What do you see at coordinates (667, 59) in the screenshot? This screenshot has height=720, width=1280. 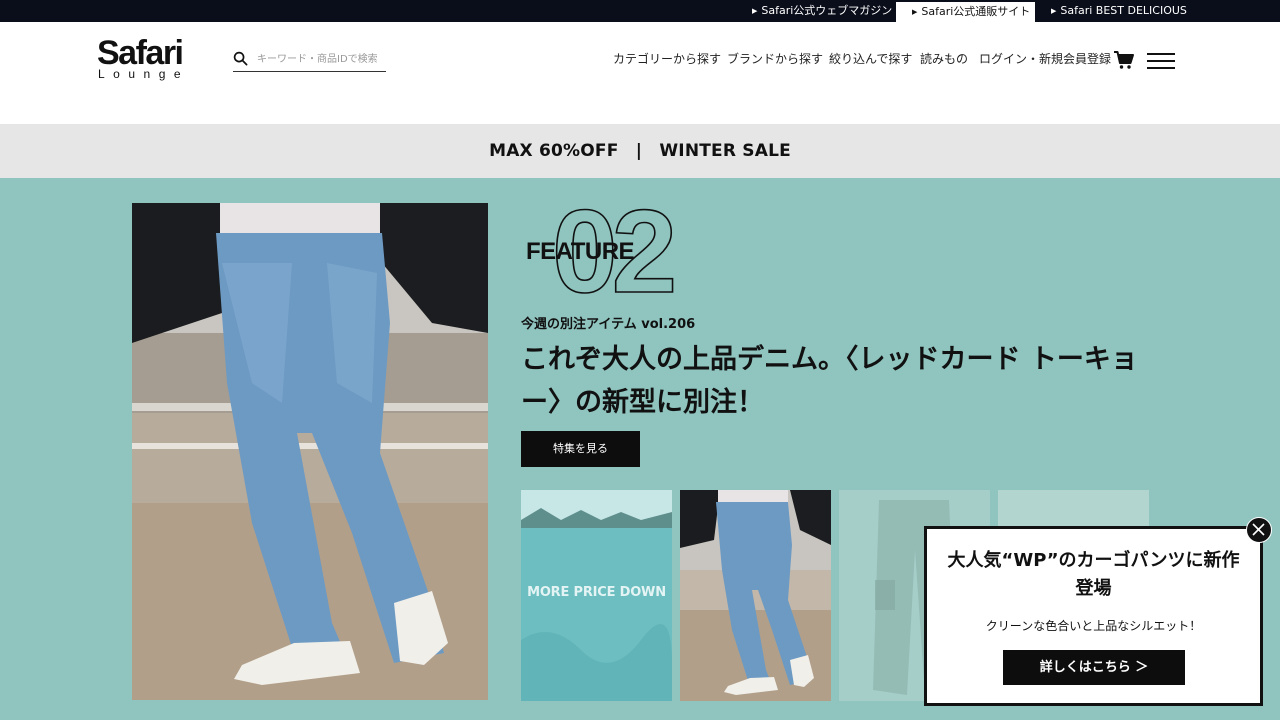 I see `nav-category: カテゴリーから探す` at bounding box center [667, 59].